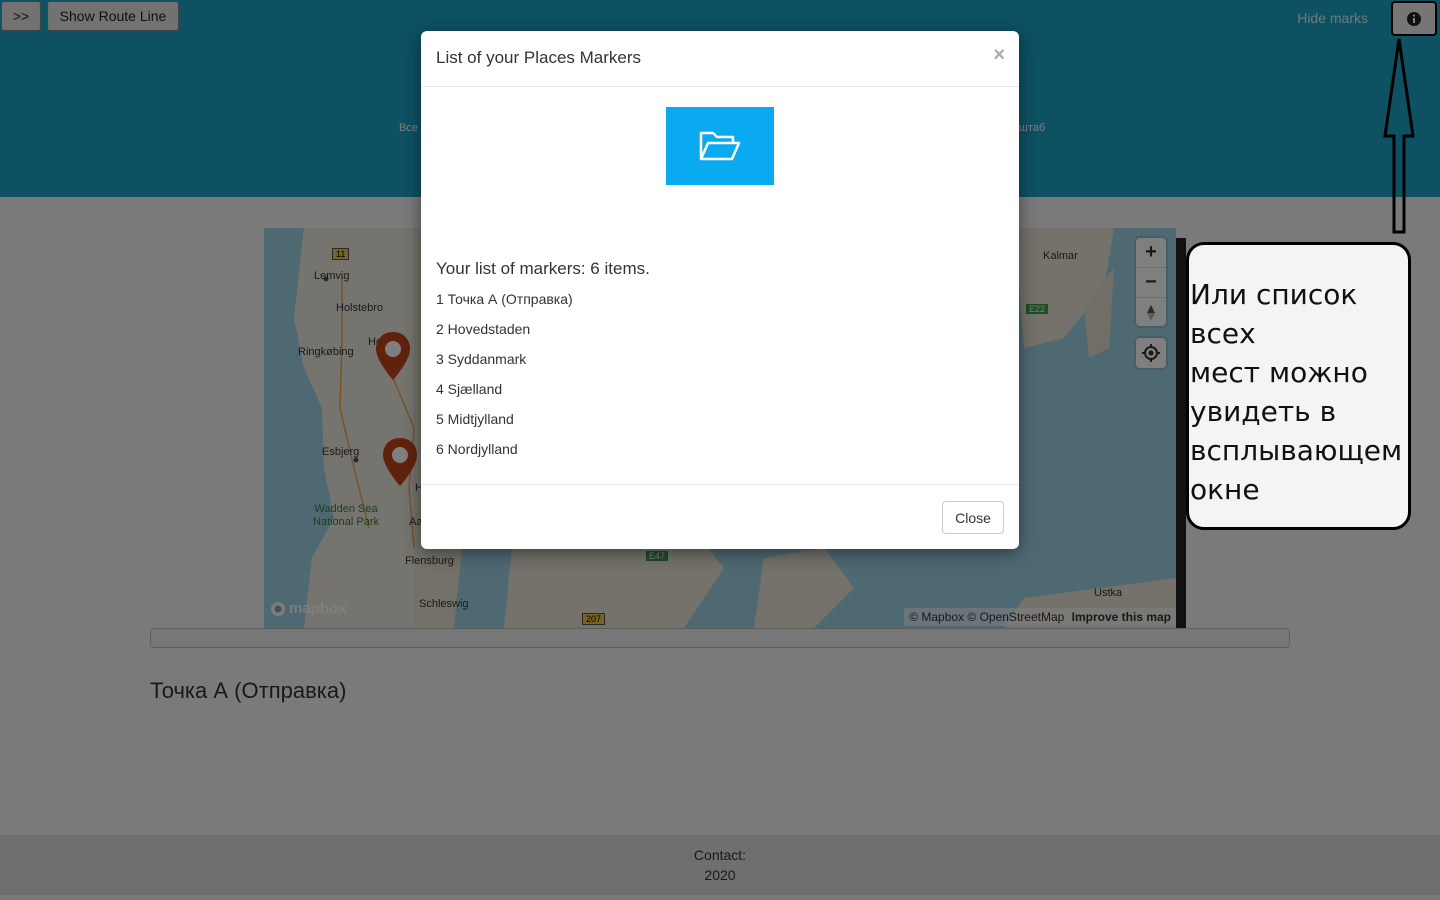 The image size is (1440, 900). What do you see at coordinates (539, 57) in the screenshot?
I see `modal-title: List of your Places Markers` at bounding box center [539, 57].